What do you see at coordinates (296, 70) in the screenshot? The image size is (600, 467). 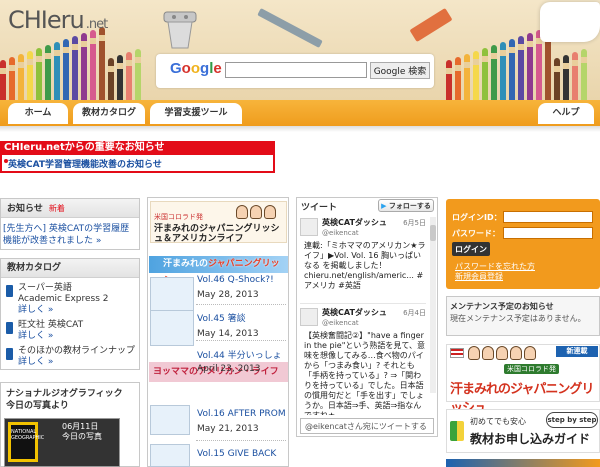 I see `search-input` at bounding box center [296, 70].